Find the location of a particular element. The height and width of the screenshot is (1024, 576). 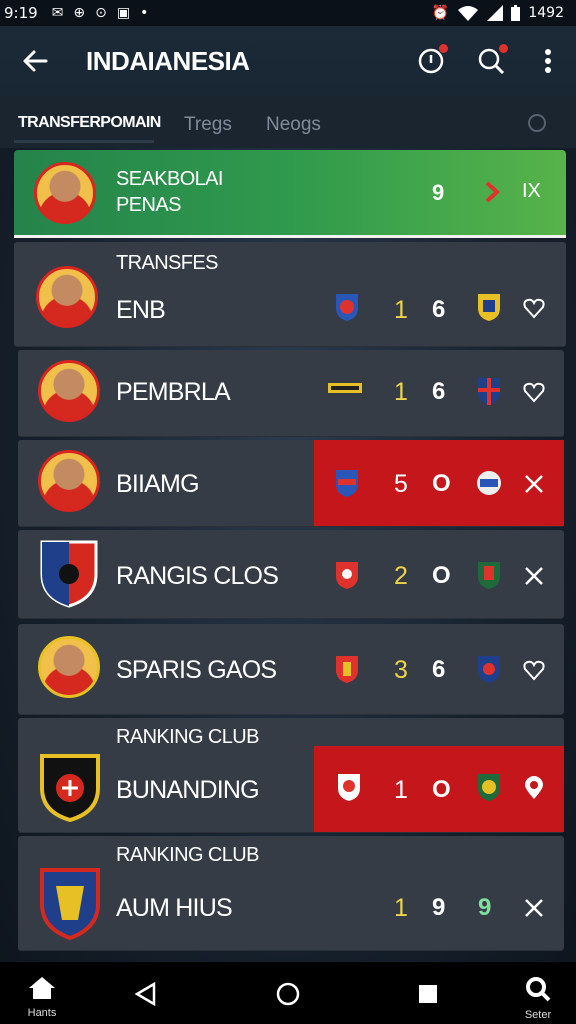

home-circle-icon is located at coordinates (288, 994).